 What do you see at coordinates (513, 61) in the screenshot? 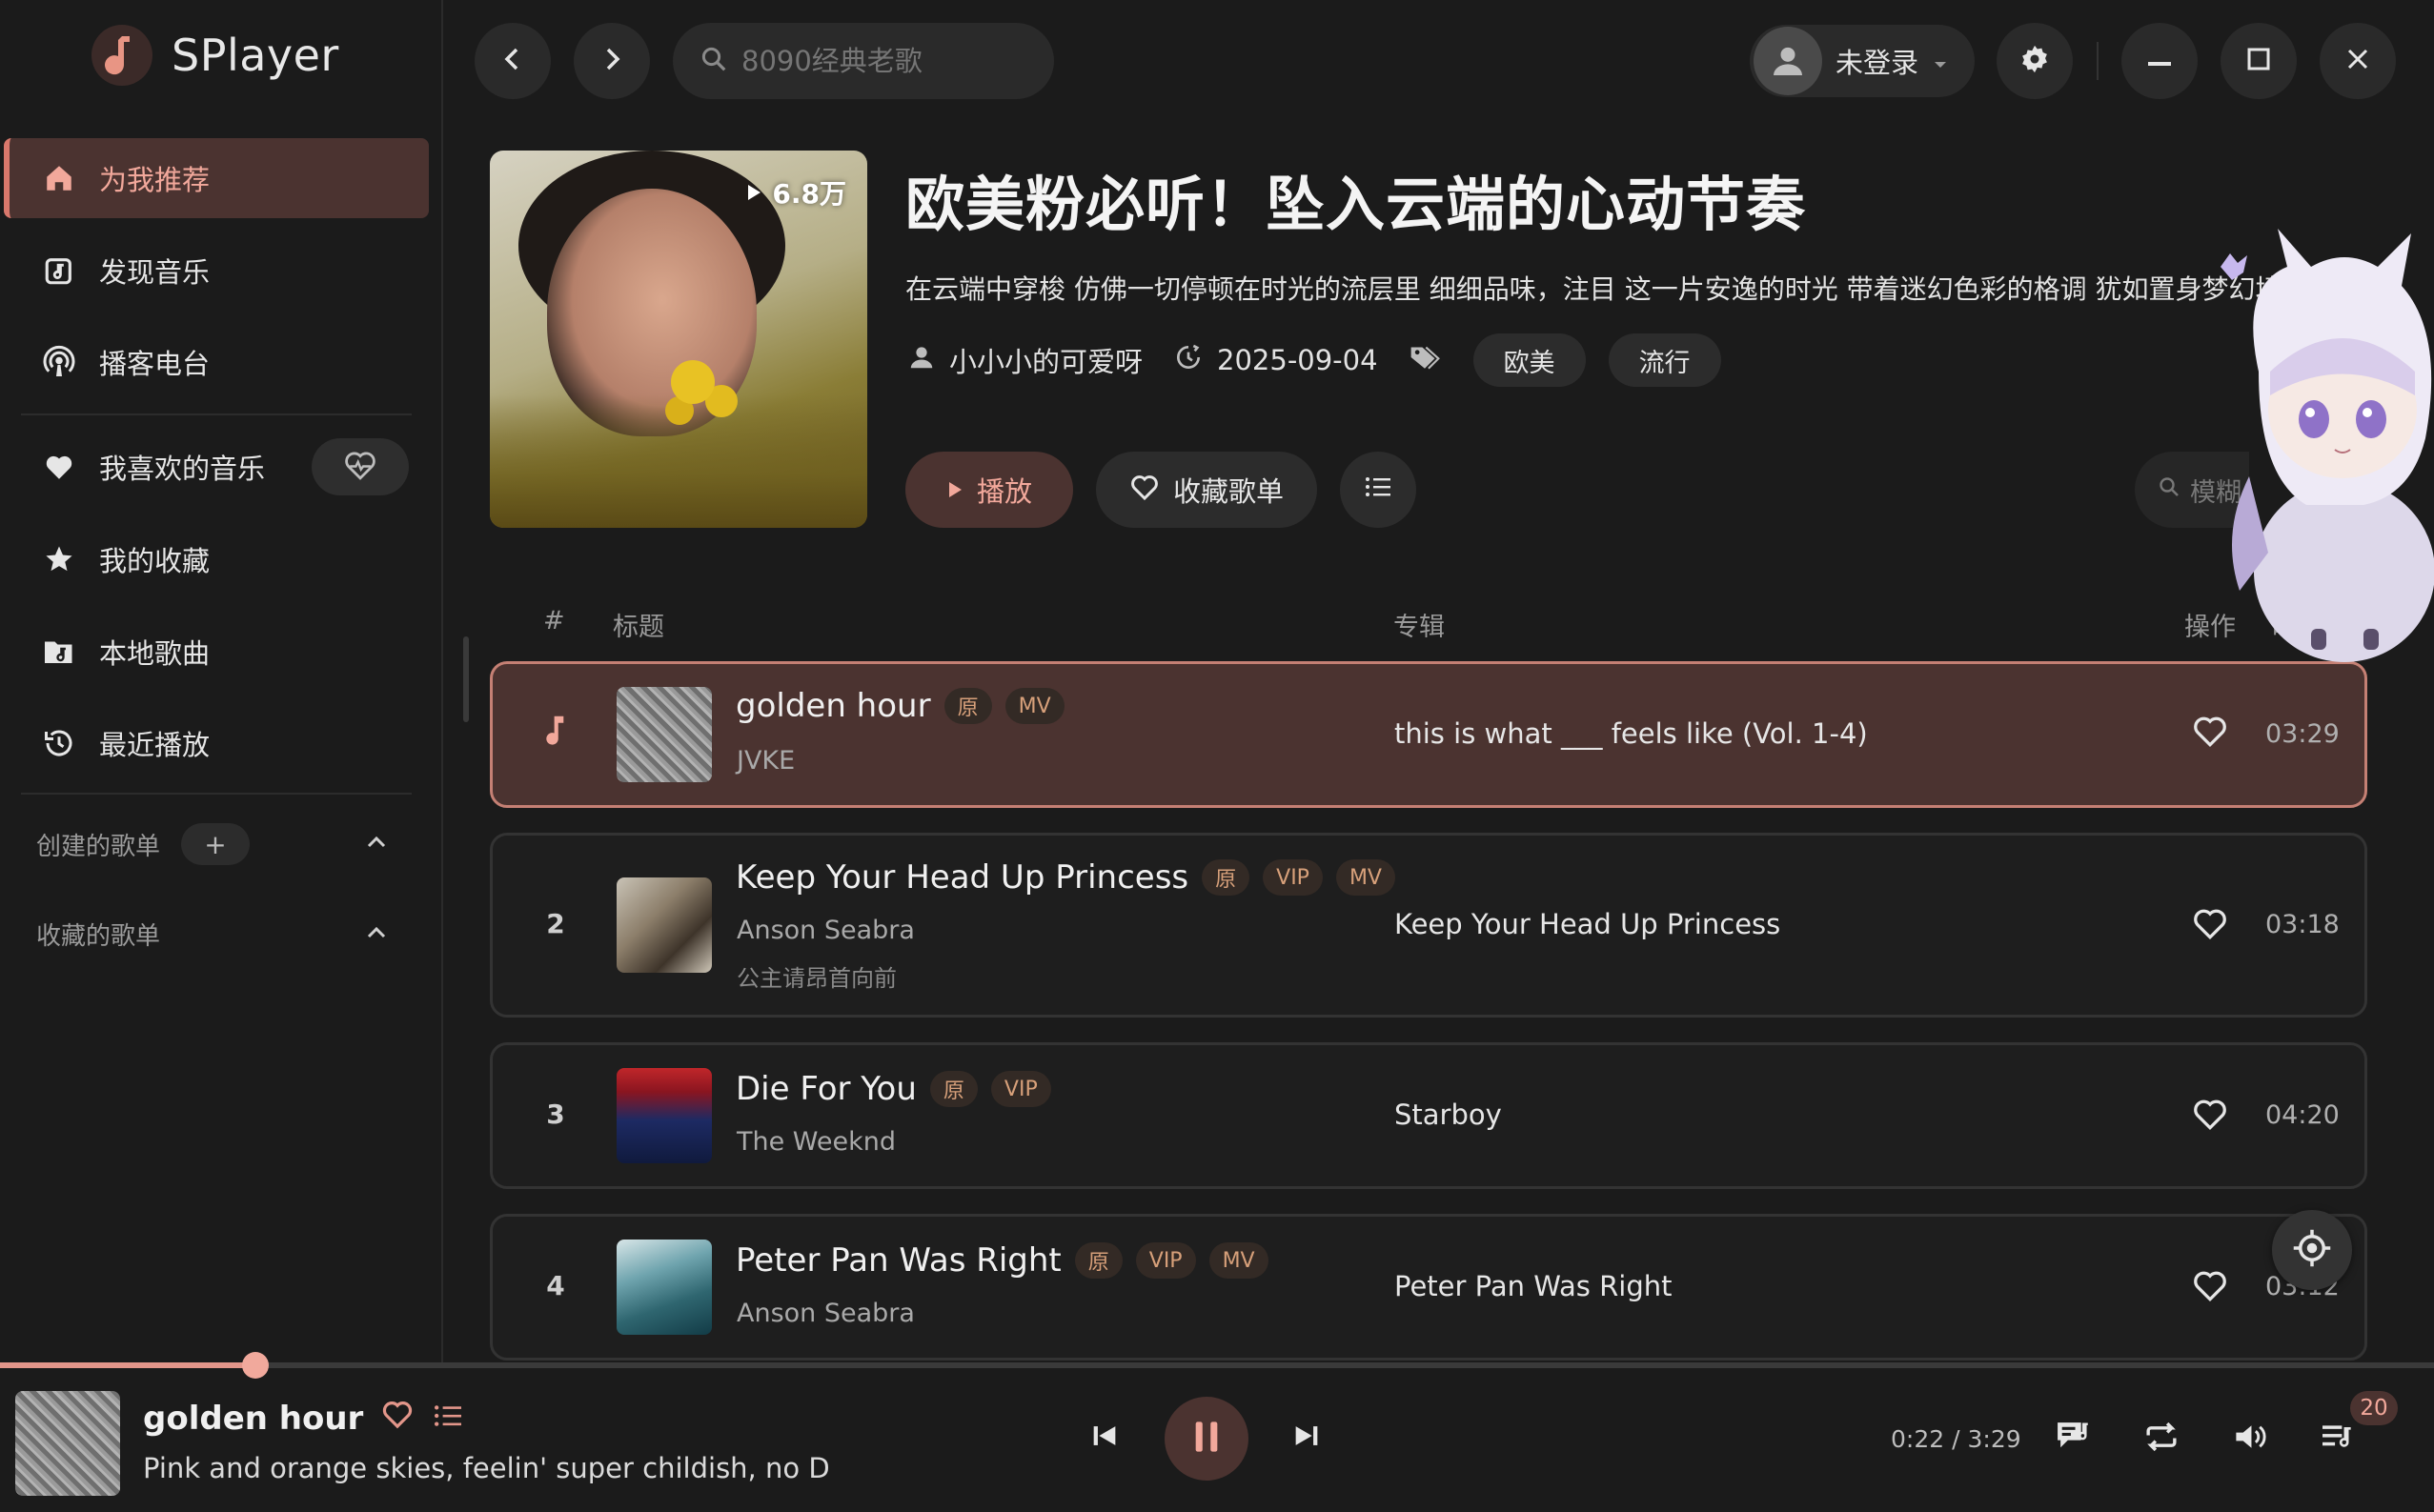
I see `back-button` at bounding box center [513, 61].